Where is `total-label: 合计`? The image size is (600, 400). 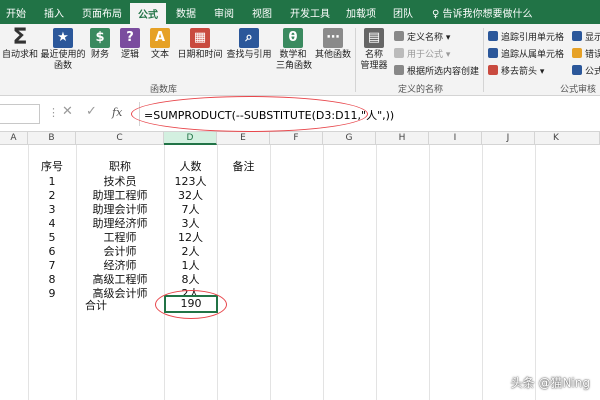
total-label: 合计 is located at coordinates (96, 305).